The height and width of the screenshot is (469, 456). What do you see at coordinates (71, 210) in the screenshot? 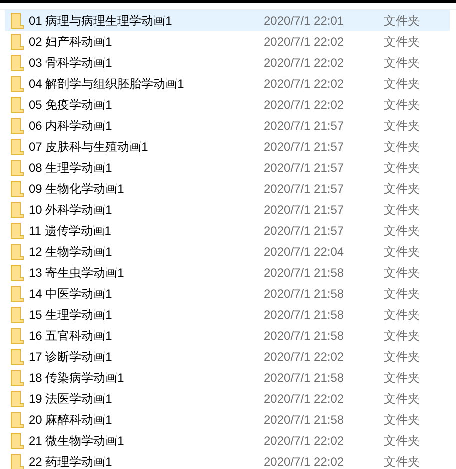
I see `folder-name: 10 外科学动画1` at bounding box center [71, 210].